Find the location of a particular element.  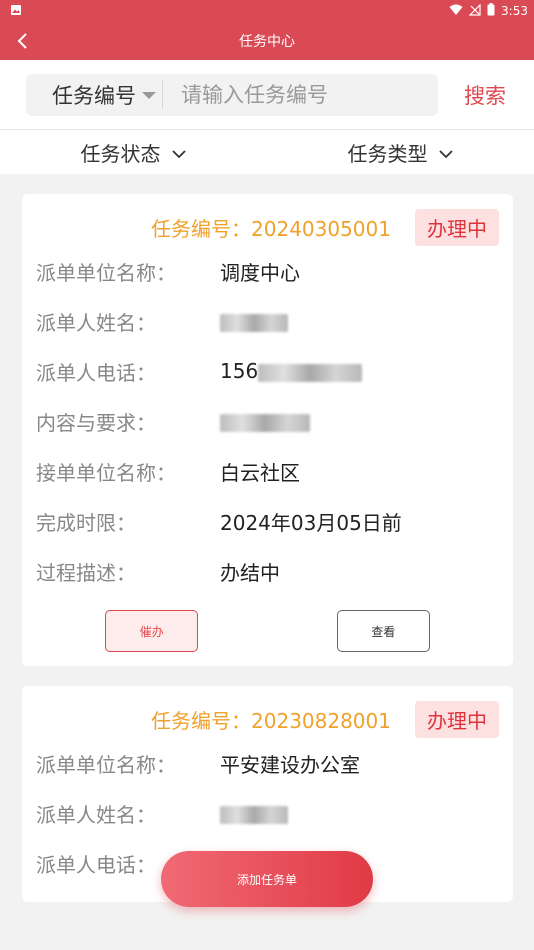

detail-row: 派单人电话： 156 is located at coordinates (267, 371).